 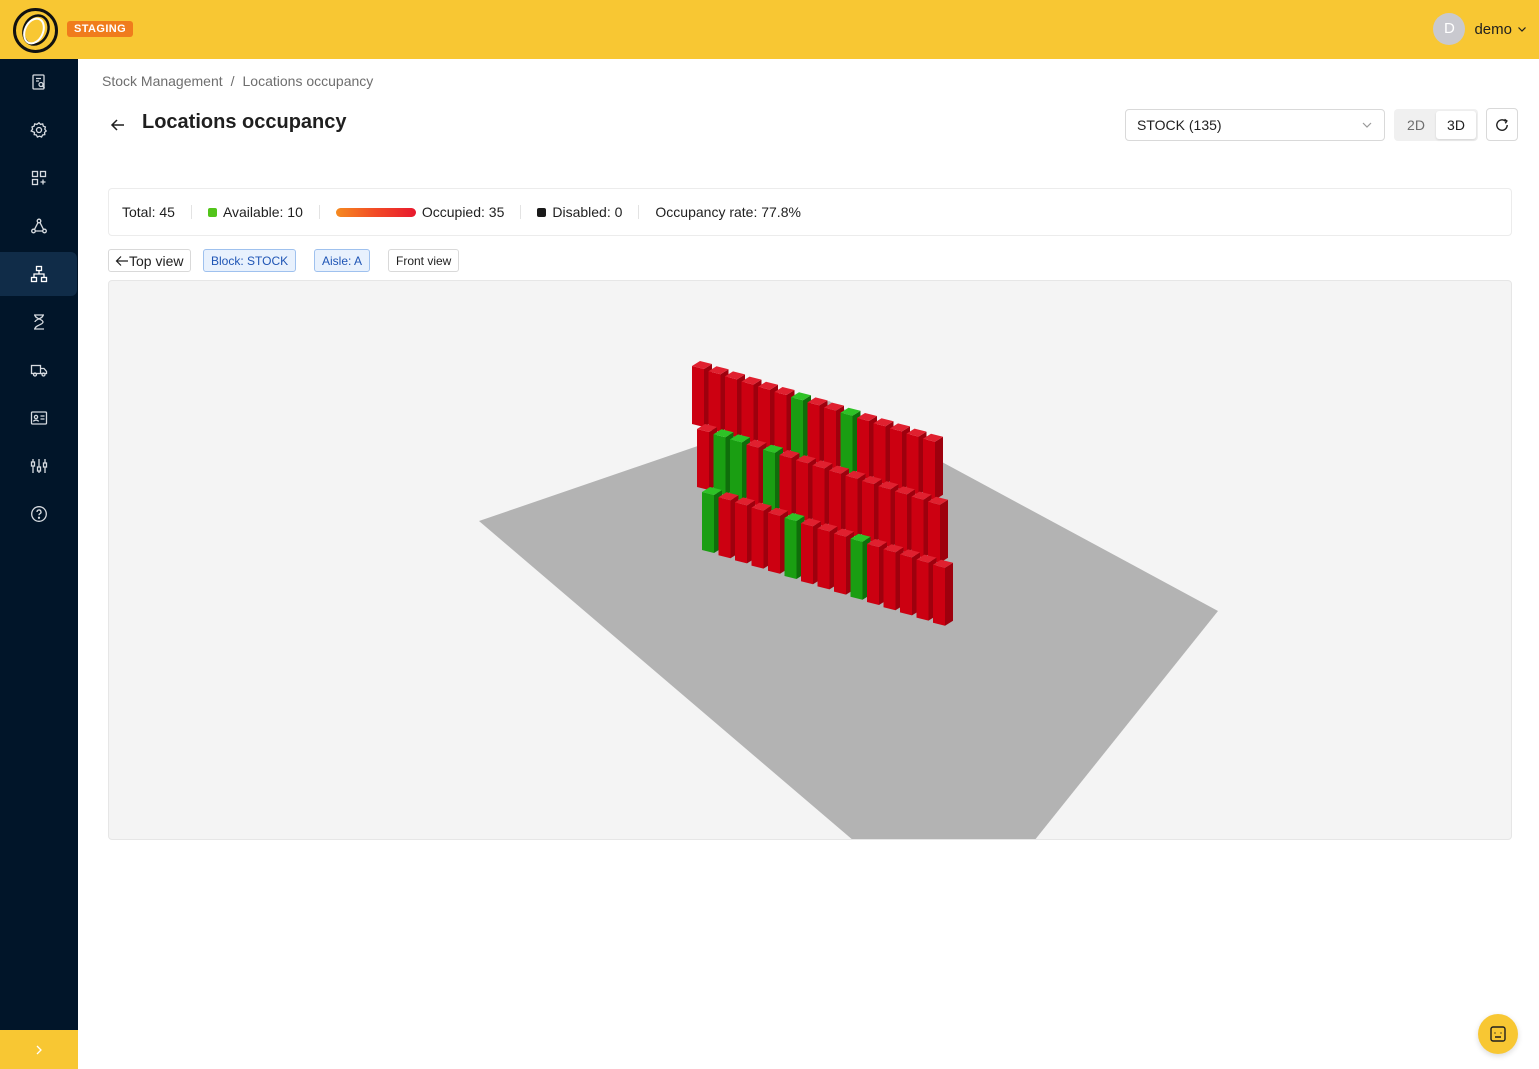 What do you see at coordinates (250, 260) in the screenshot?
I see `block-tag: Block: STOCK` at bounding box center [250, 260].